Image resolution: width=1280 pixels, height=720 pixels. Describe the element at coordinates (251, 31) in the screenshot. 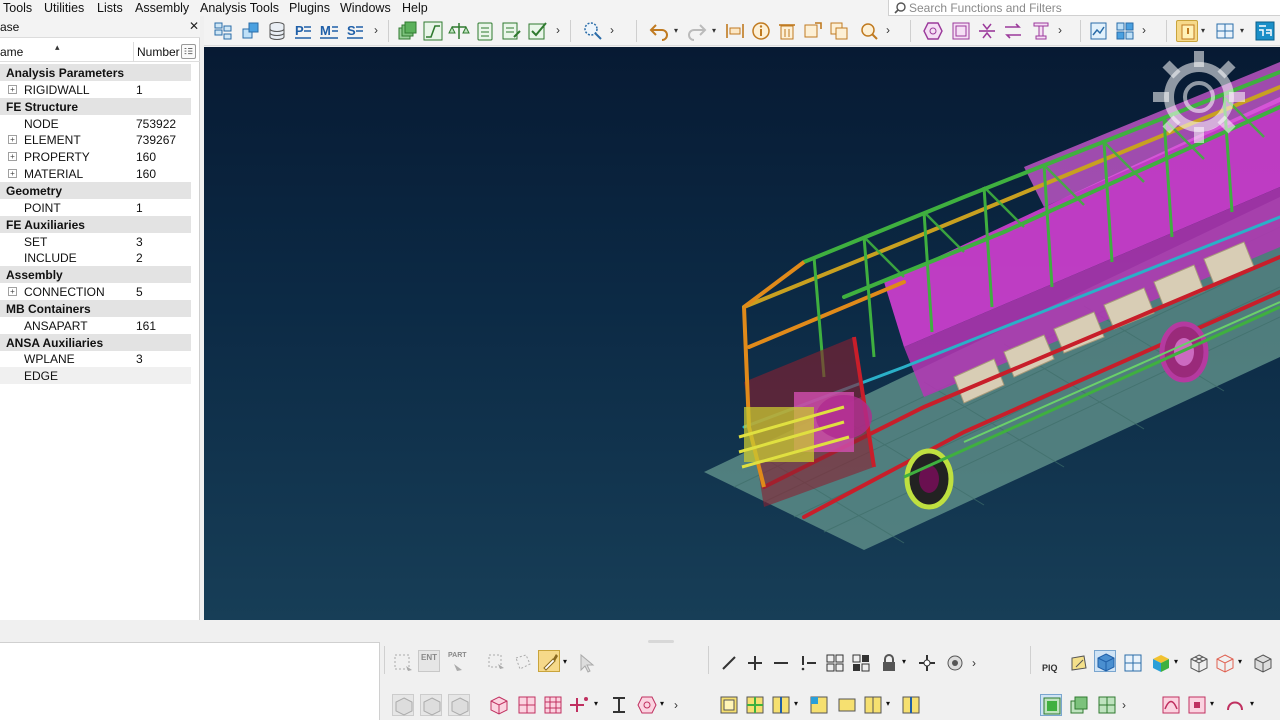

I see `parts-icon` at that location.